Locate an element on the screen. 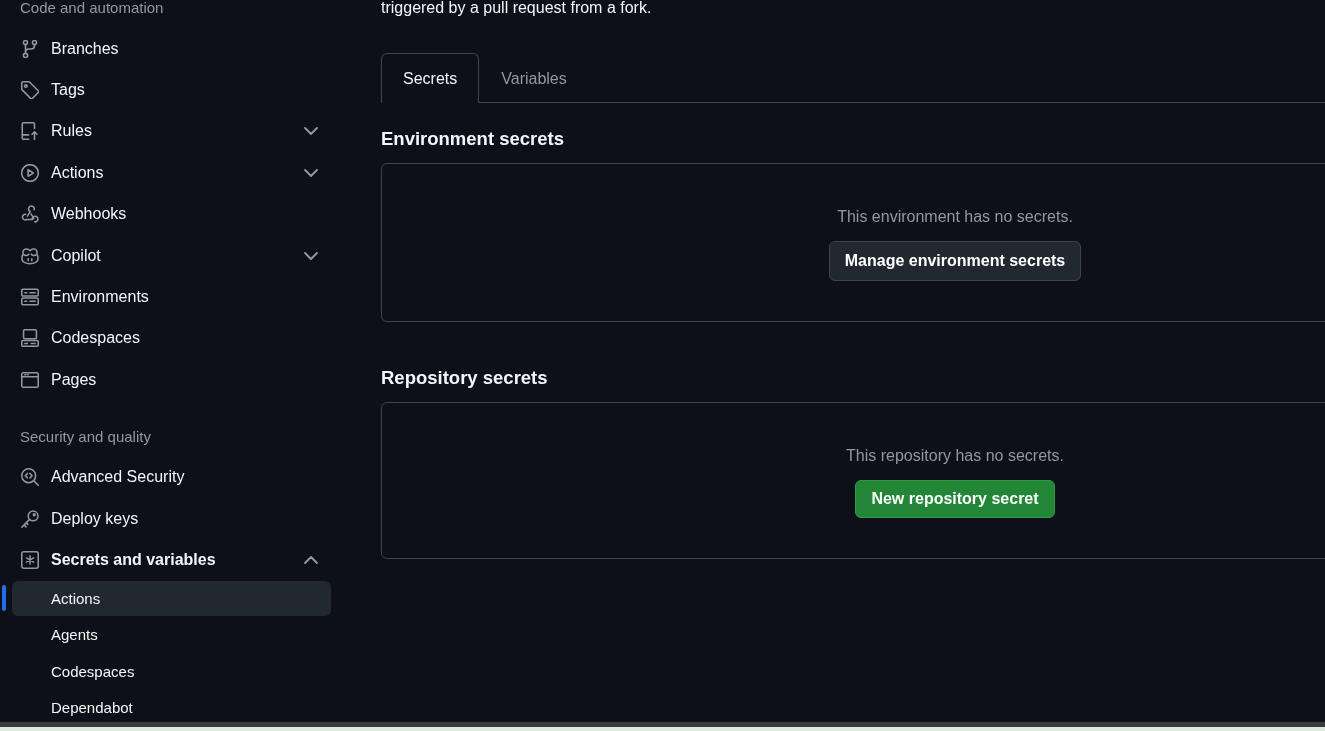 The image size is (1325, 731). robot-face-icon is located at coordinates (30, 255).